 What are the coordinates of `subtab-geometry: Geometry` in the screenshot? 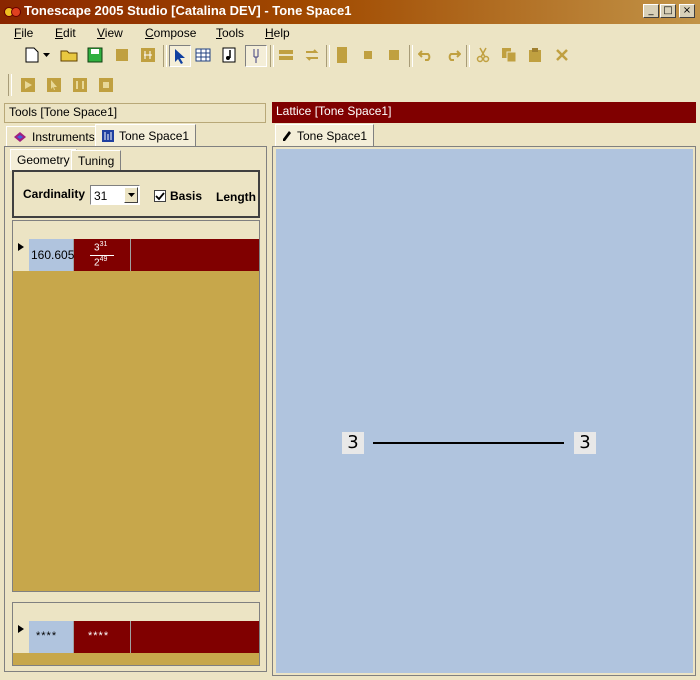 It's located at (43, 160).